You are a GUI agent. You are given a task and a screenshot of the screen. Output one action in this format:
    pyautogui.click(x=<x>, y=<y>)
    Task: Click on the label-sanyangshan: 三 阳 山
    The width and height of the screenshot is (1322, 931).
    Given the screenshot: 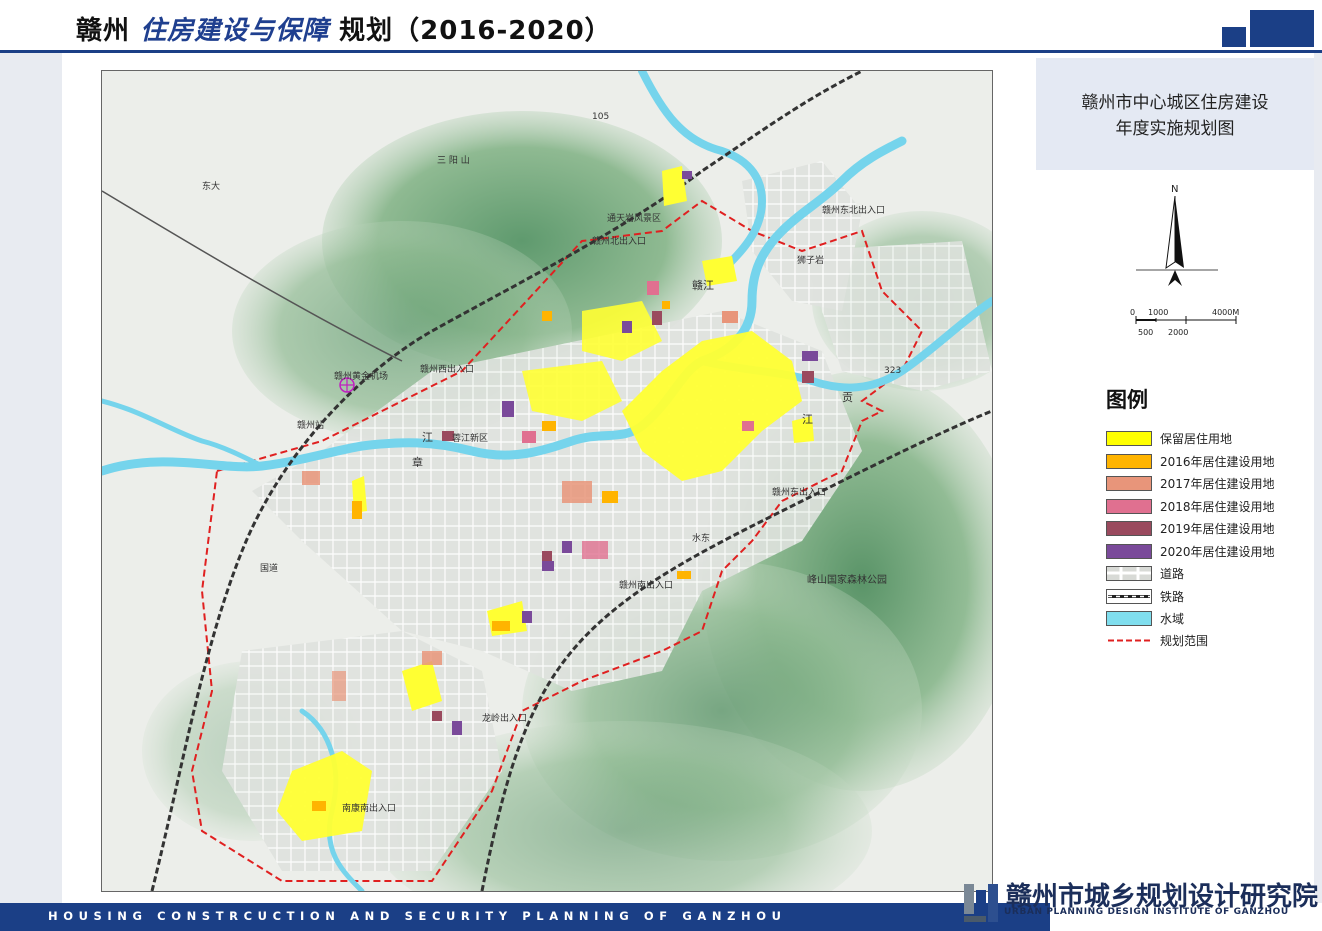 What is the action you would take?
    pyautogui.click(x=453, y=160)
    